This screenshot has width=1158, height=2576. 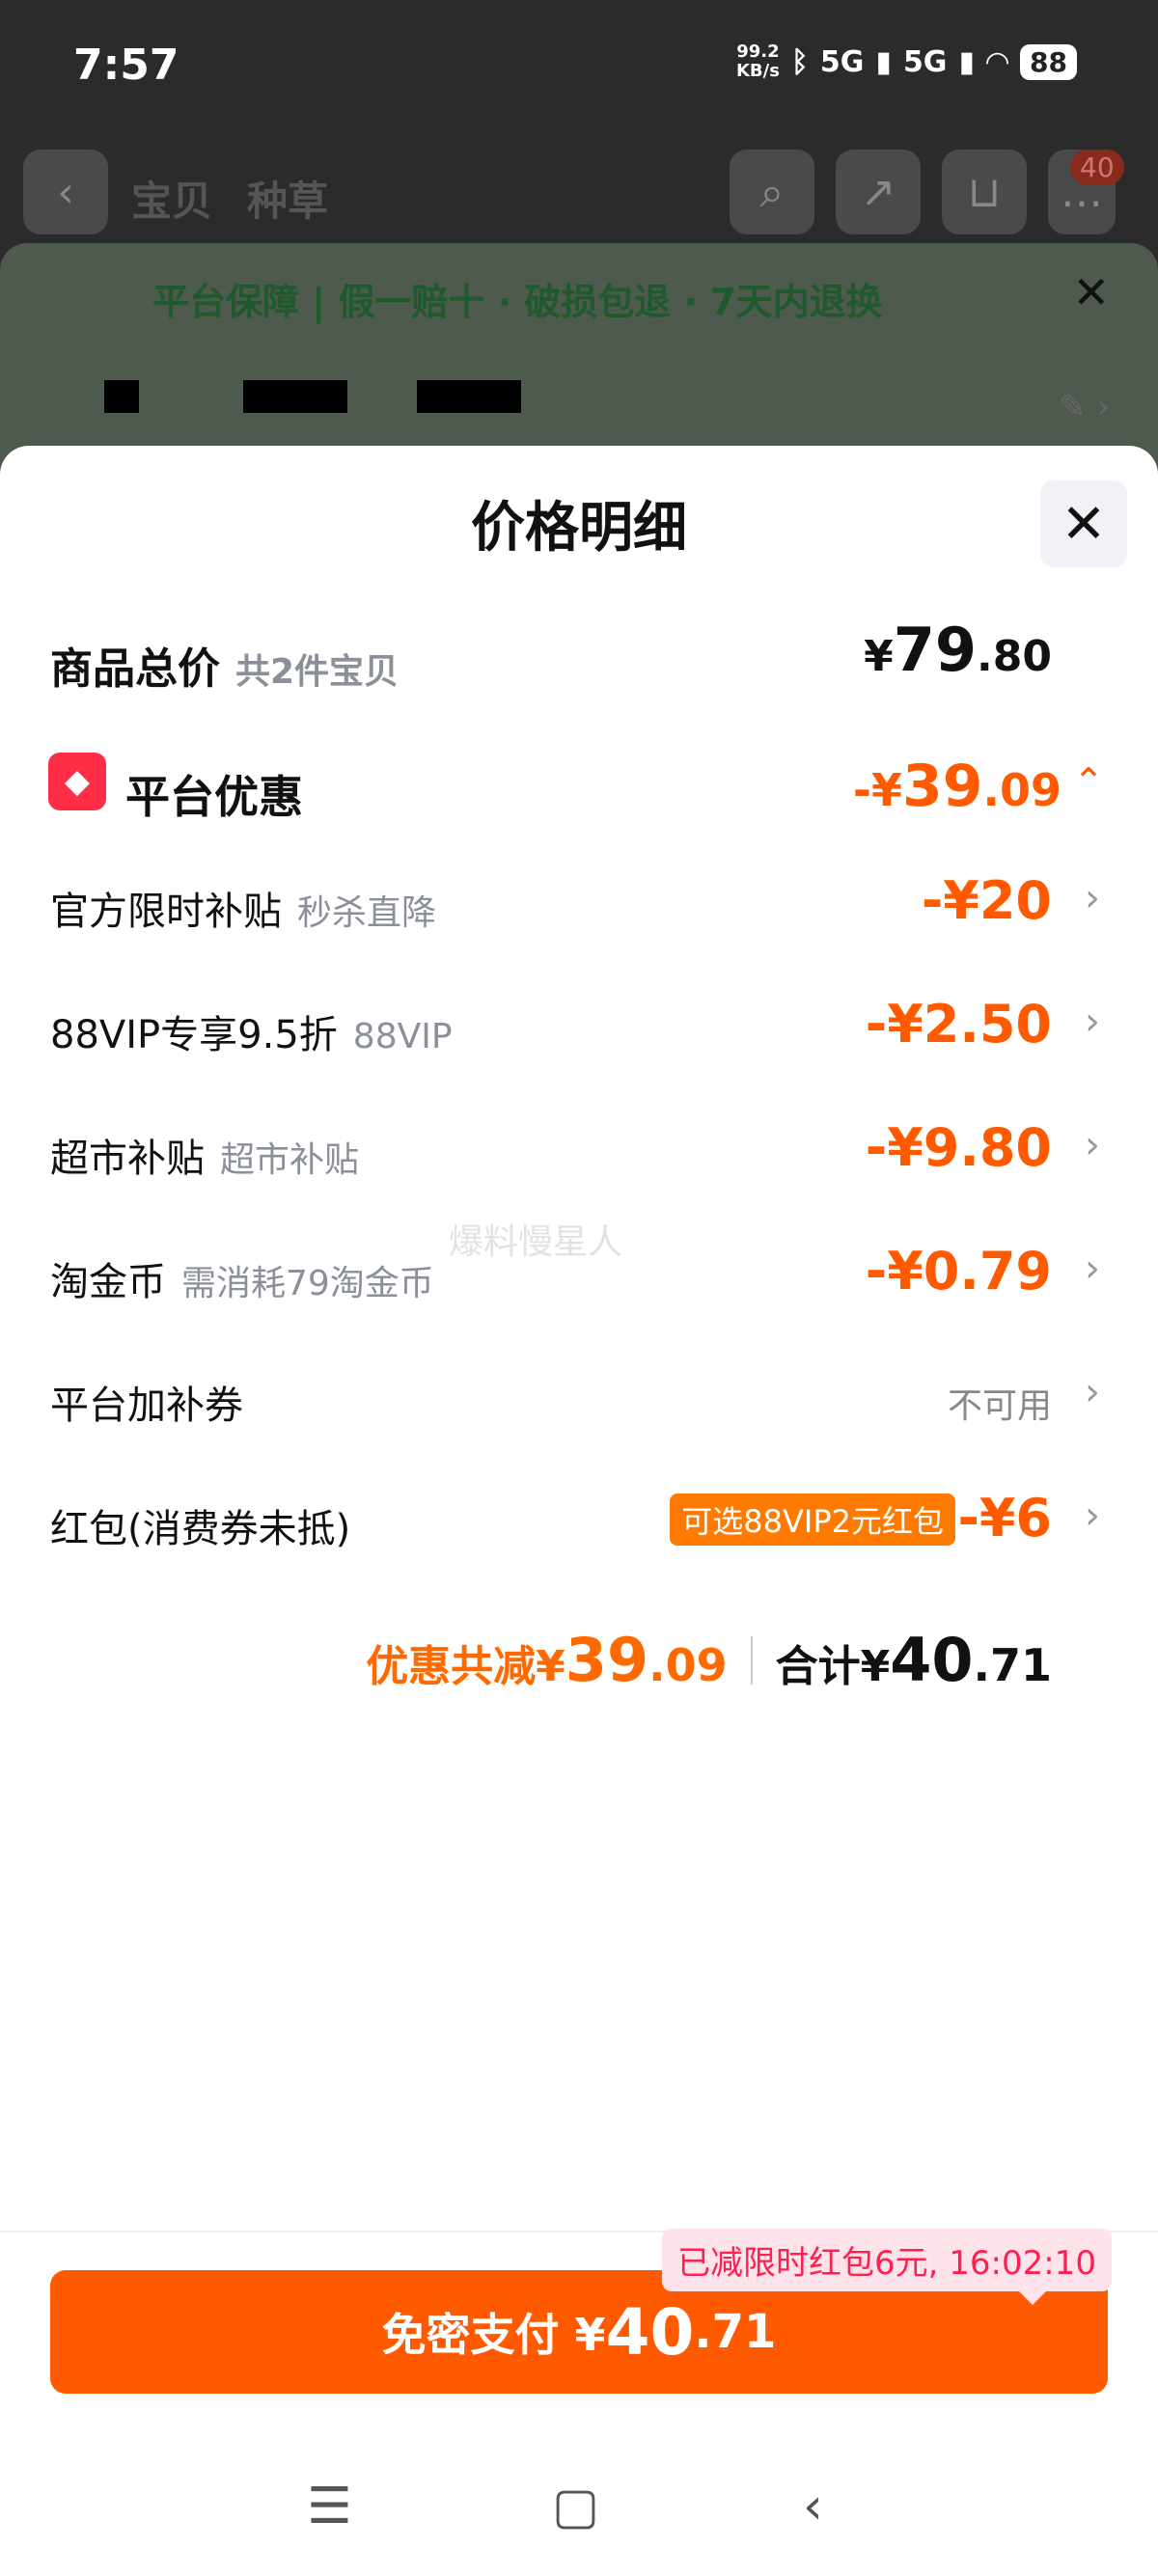 What do you see at coordinates (194, 1035) in the screenshot?
I see `discount-label: 88VIP专享9.5折` at bounding box center [194, 1035].